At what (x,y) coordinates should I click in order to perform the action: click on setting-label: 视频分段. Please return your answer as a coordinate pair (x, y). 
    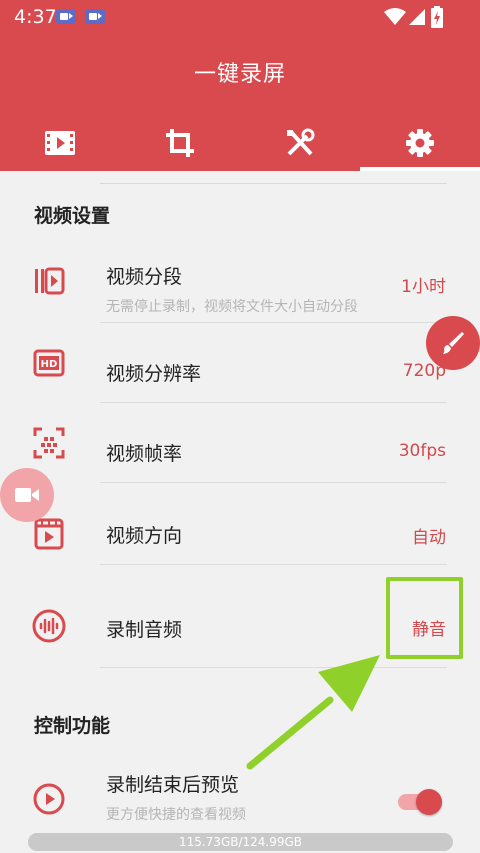
    Looking at the image, I should click on (144, 277).